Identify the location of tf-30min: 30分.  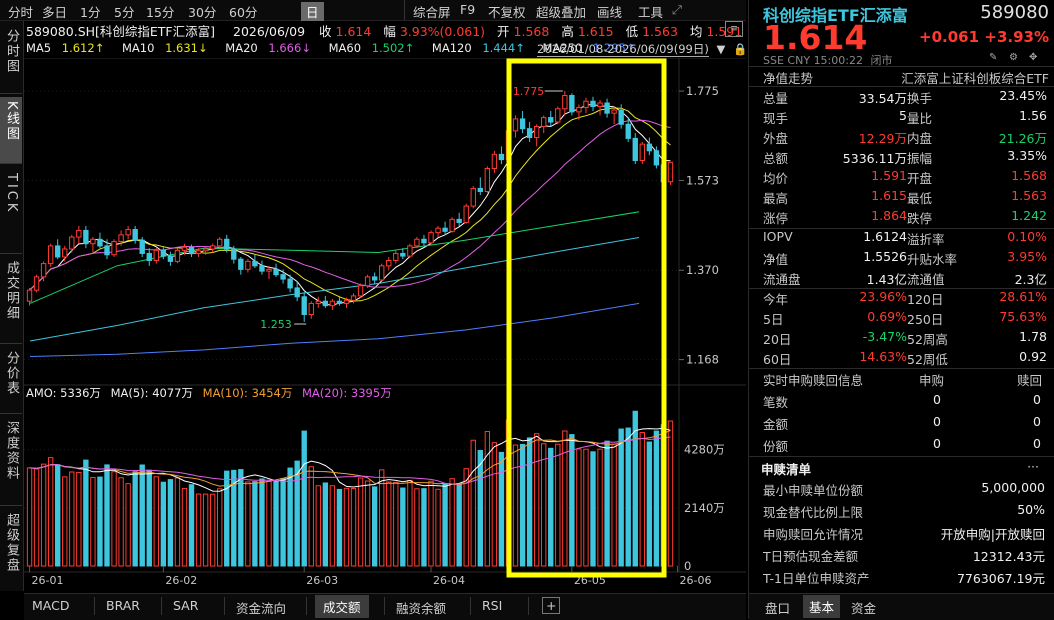
(202, 11).